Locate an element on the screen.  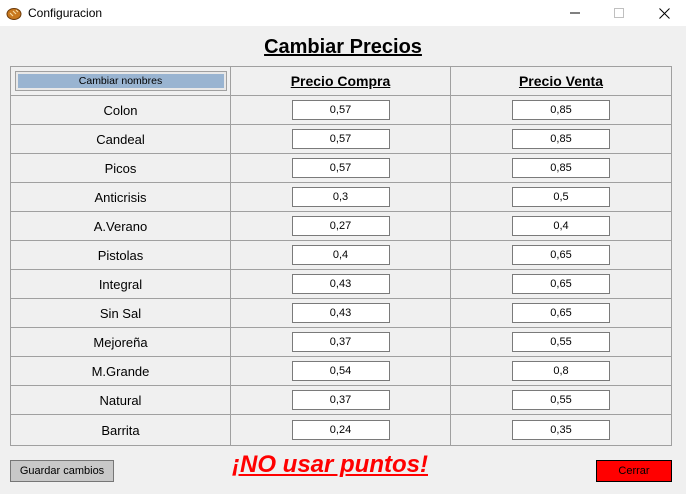
product-name: Sin Sal is located at coordinates (120, 313).